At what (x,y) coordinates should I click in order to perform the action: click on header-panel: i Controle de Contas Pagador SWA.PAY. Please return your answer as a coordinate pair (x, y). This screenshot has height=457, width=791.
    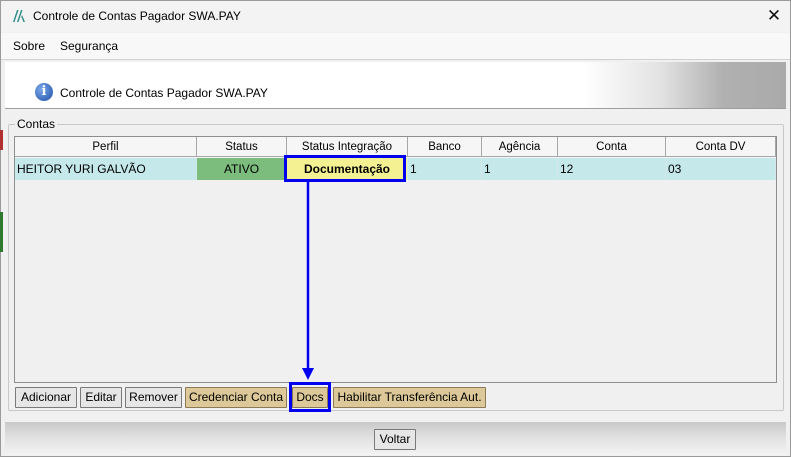
    Looking at the image, I should click on (395, 85).